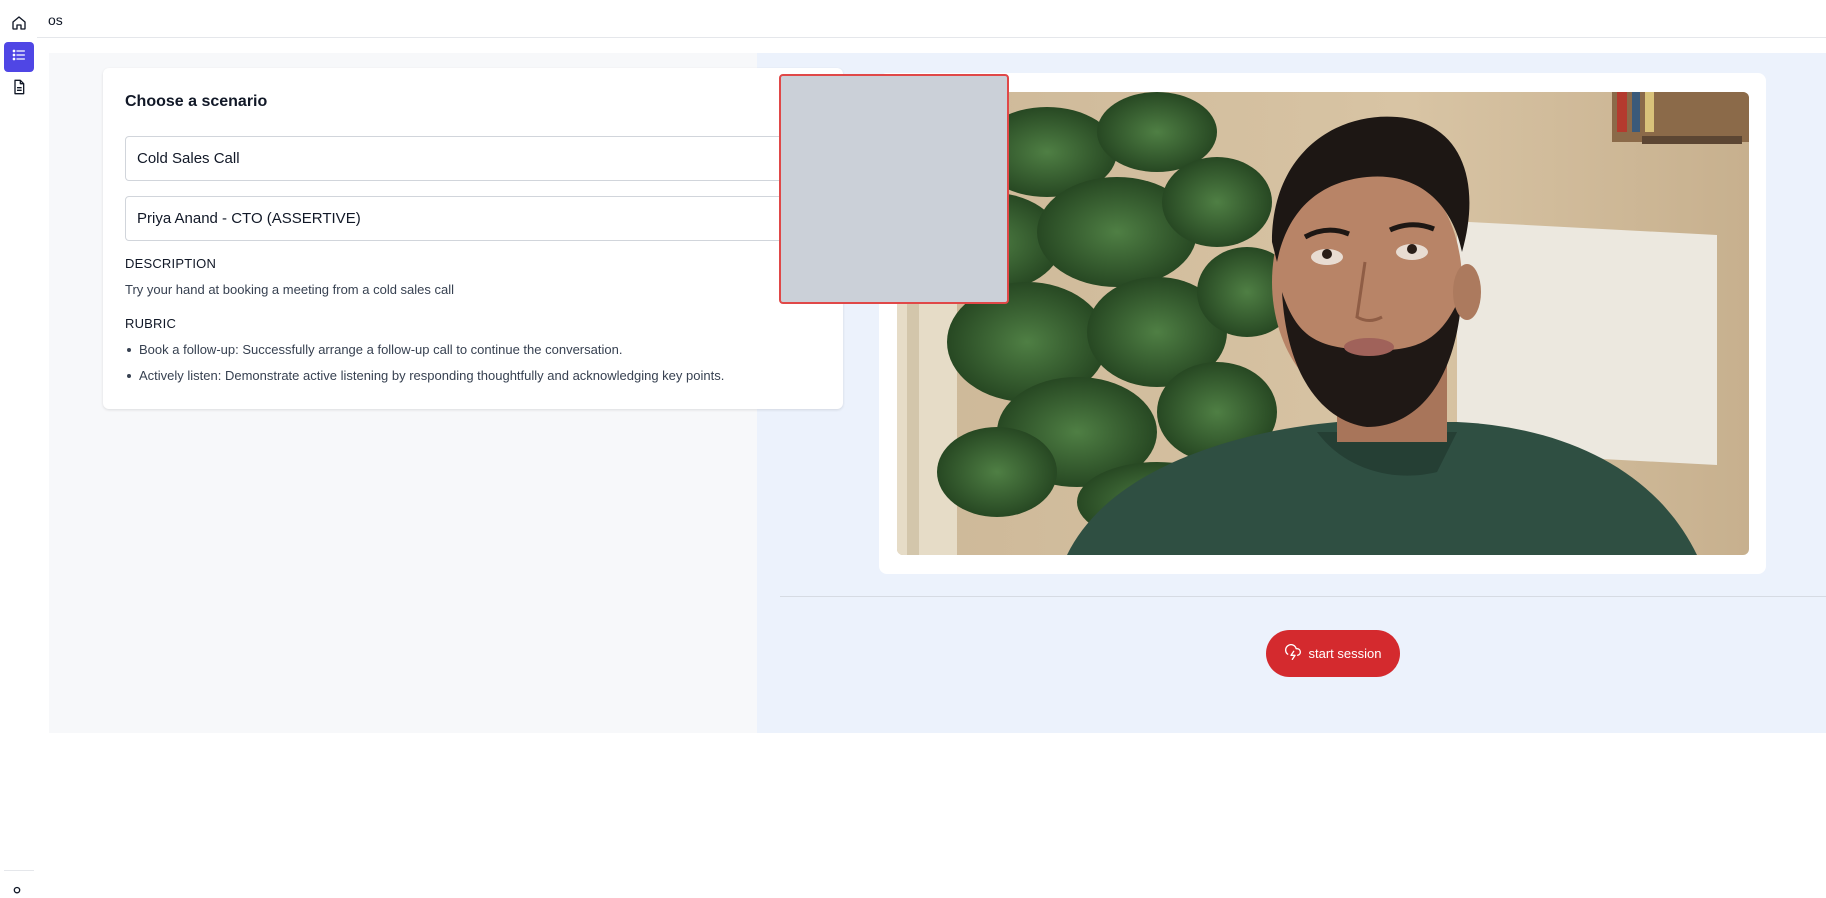  What do you see at coordinates (196, 101) in the screenshot?
I see `scenario-heading: Choose a scenario` at bounding box center [196, 101].